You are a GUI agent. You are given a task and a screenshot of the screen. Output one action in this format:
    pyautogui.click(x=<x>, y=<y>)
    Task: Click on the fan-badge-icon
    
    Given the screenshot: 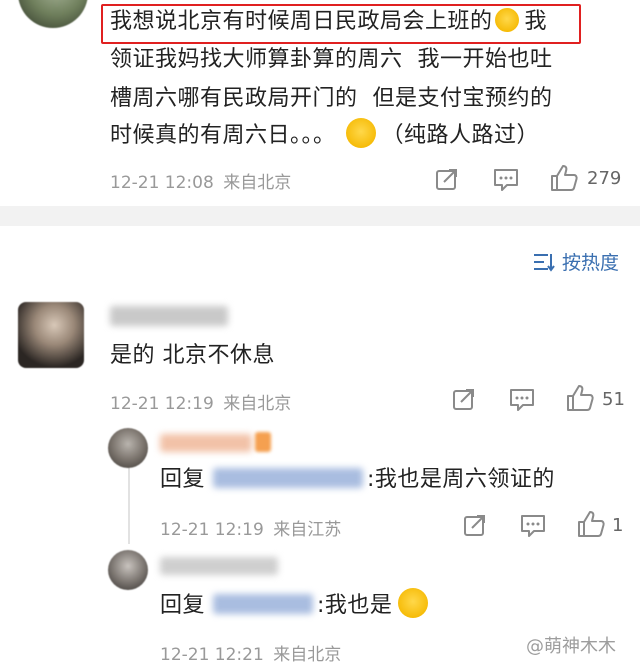 What is the action you would take?
    pyautogui.click(x=263, y=442)
    